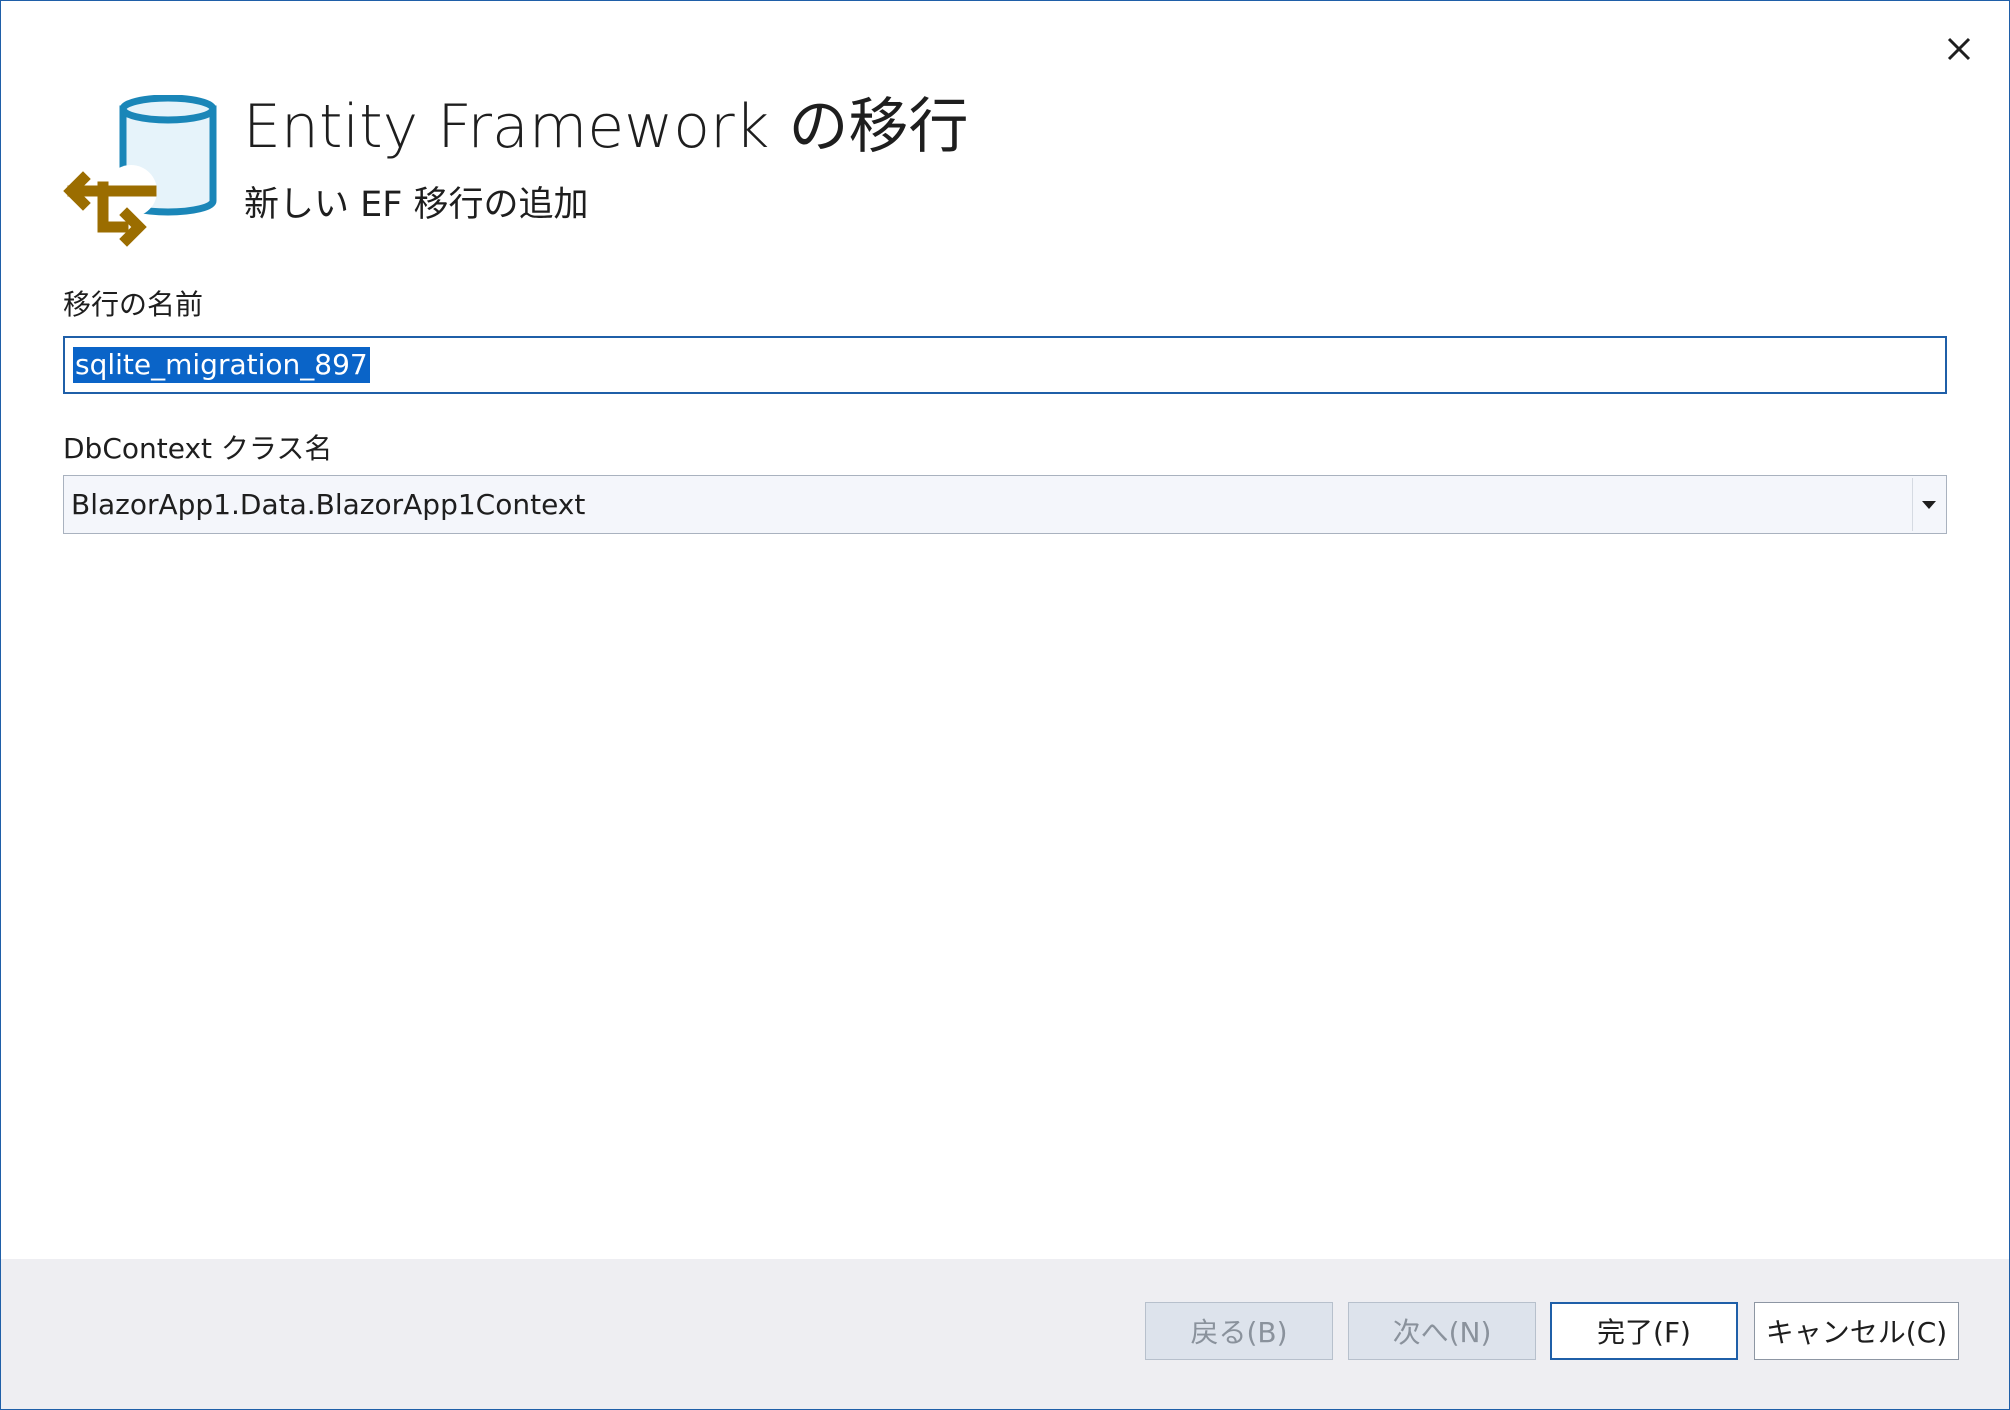 The height and width of the screenshot is (1410, 2010). I want to click on dialog-title: Entity Framework の移行, so click(606, 127).